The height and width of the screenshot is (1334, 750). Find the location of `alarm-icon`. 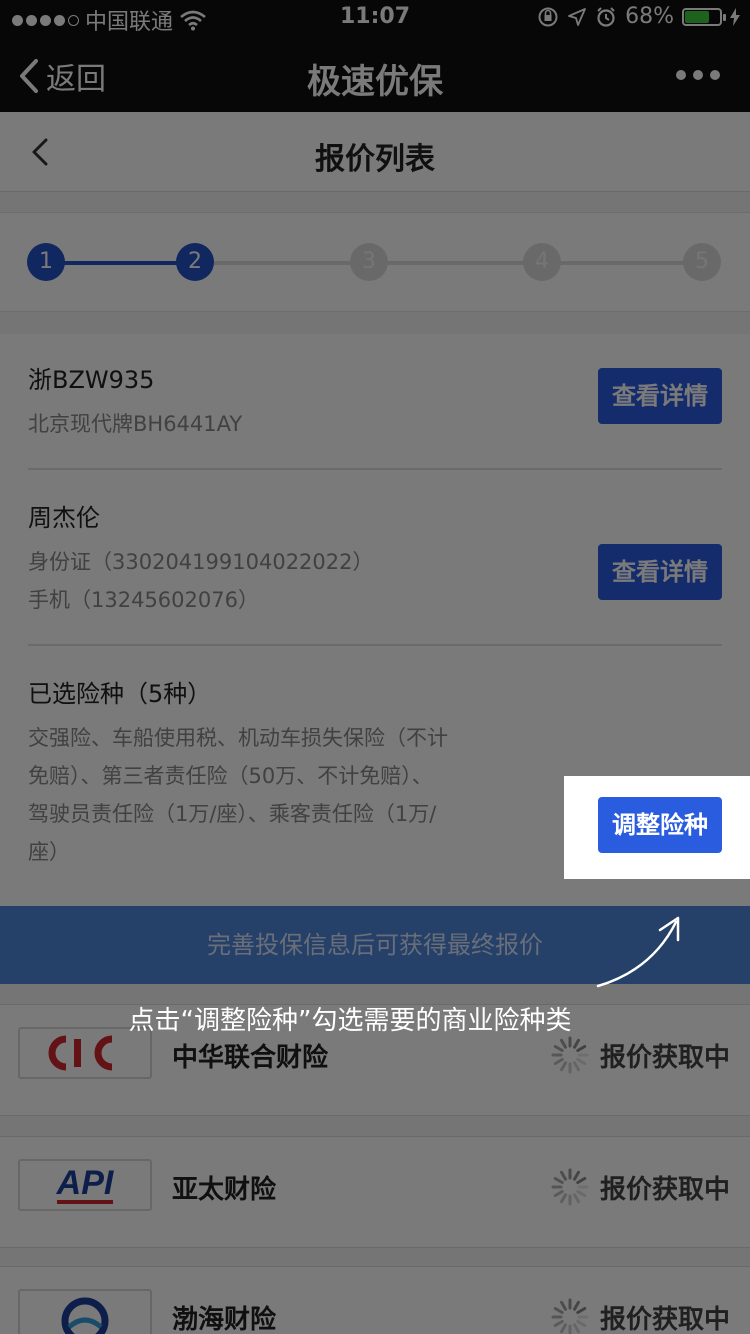

alarm-icon is located at coordinates (606, 16).